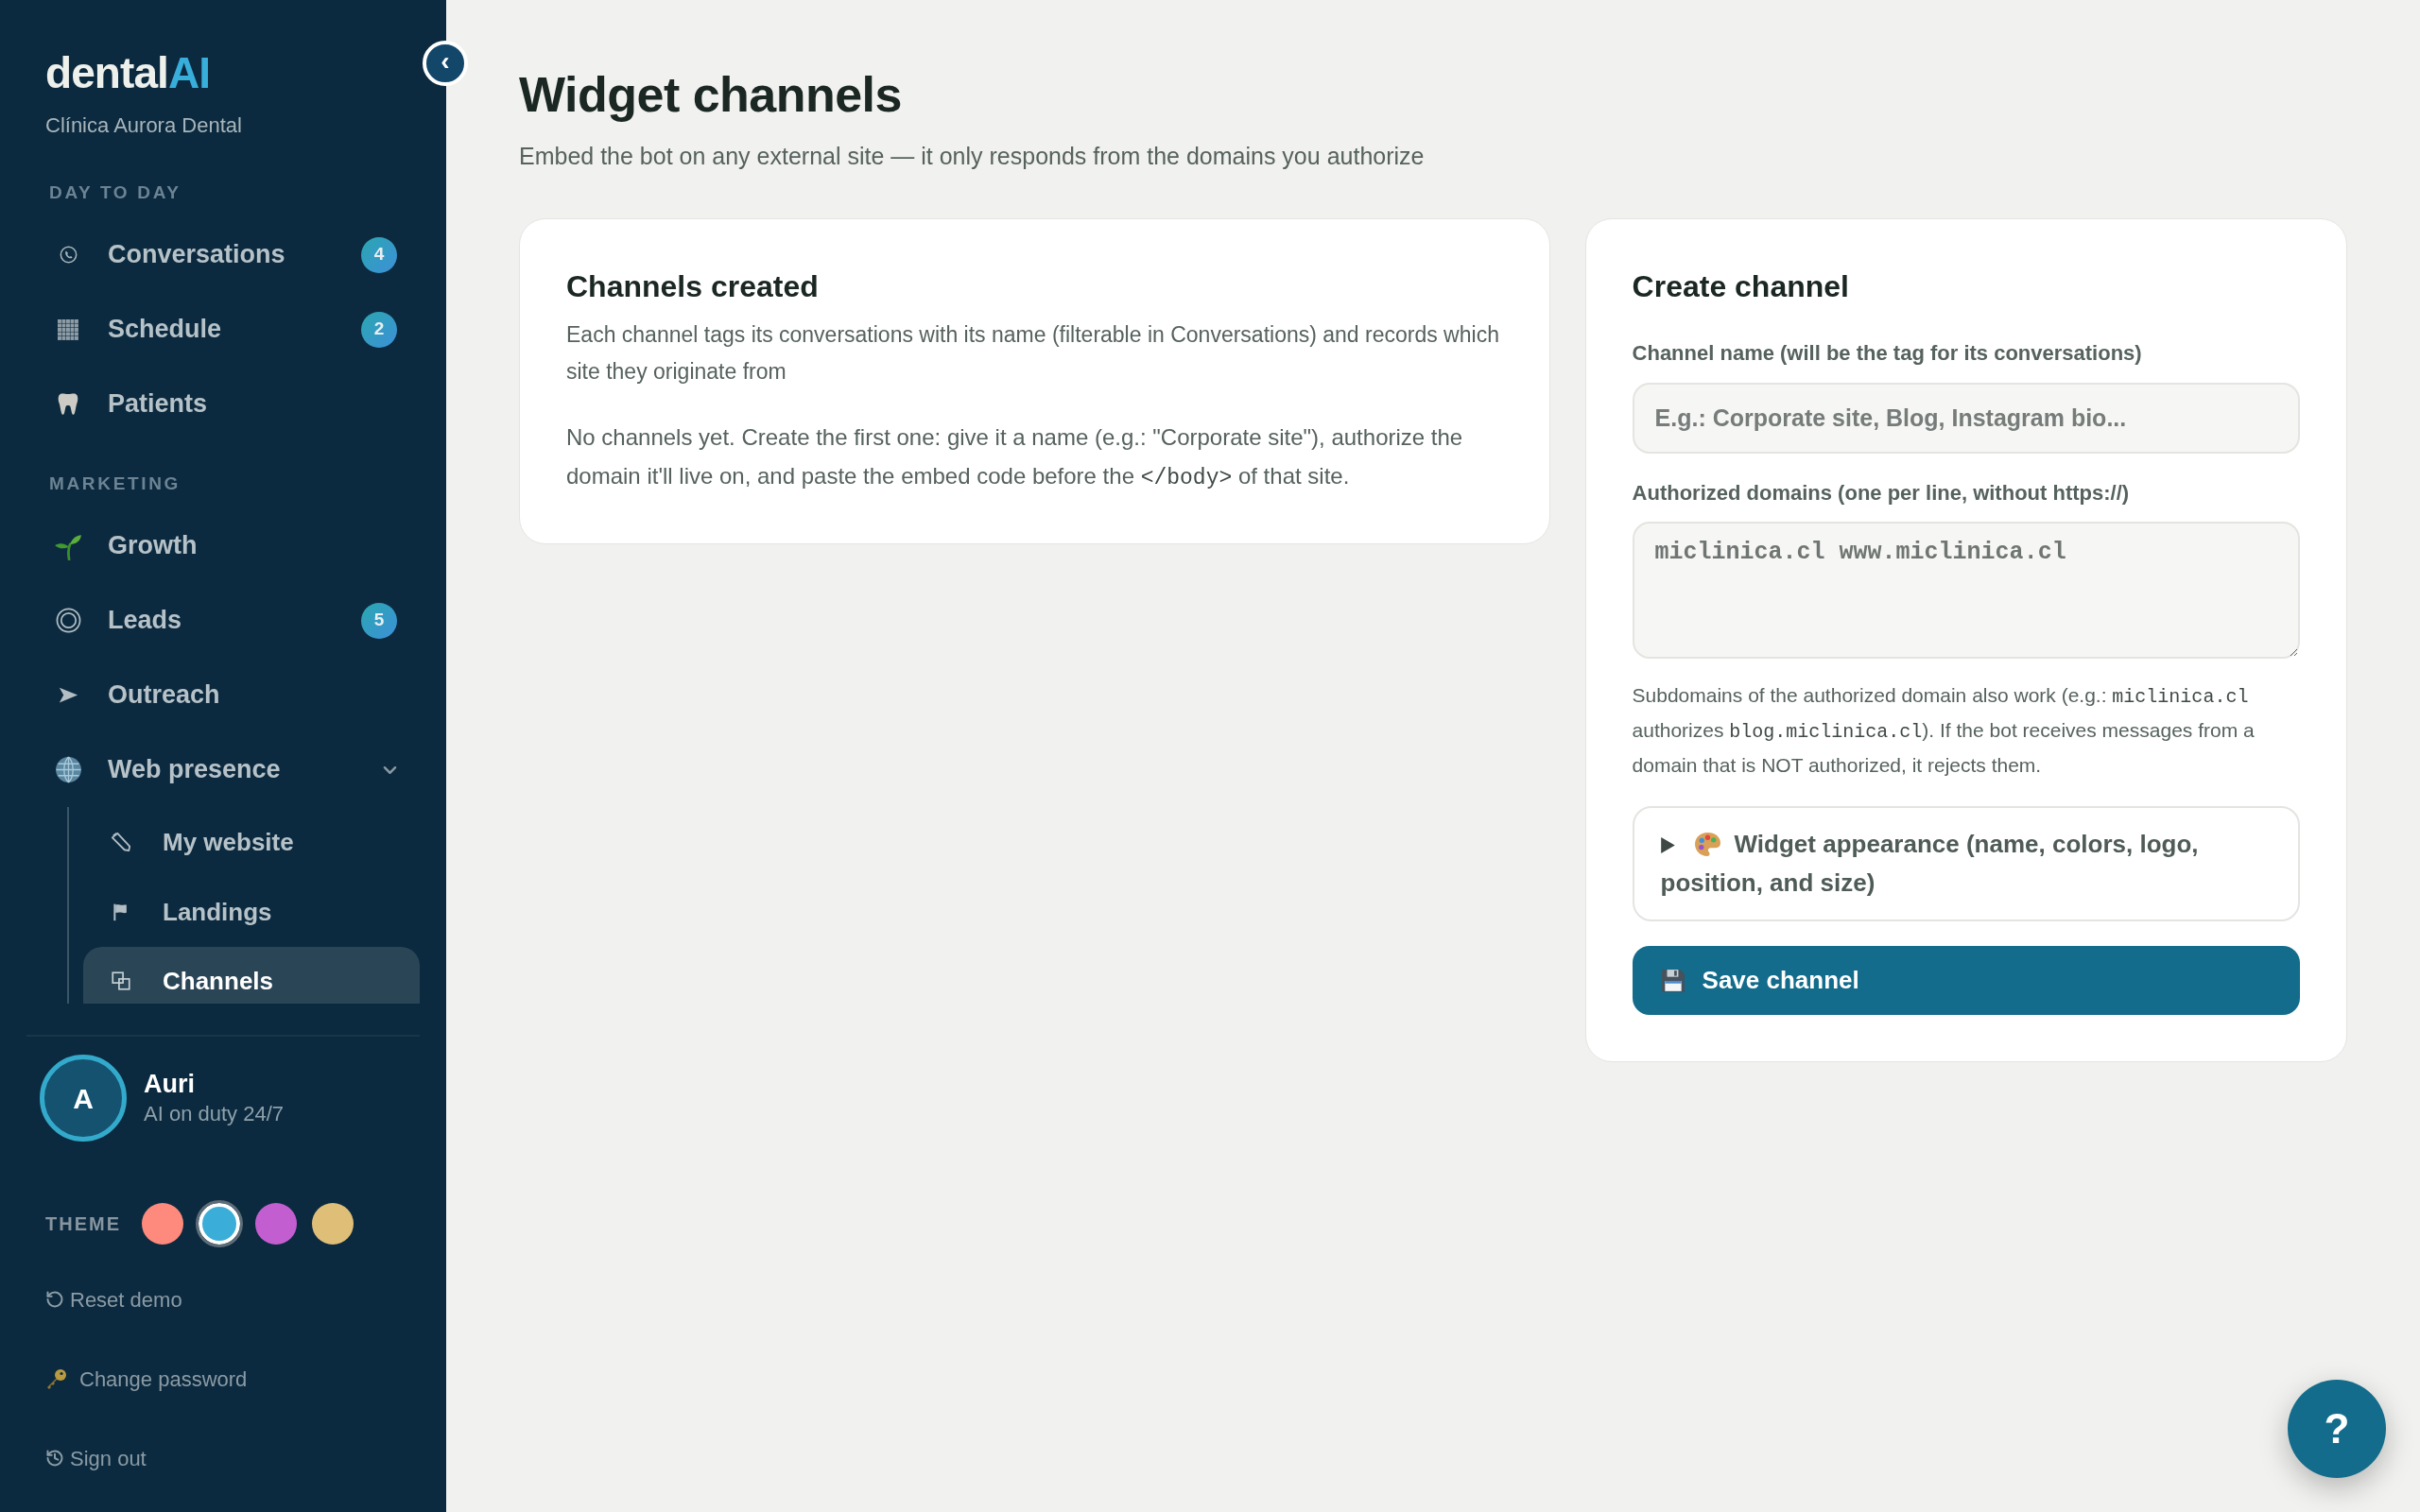 This screenshot has width=2420, height=1512. What do you see at coordinates (223, 545) in the screenshot?
I see `nav-item: Growth` at bounding box center [223, 545].